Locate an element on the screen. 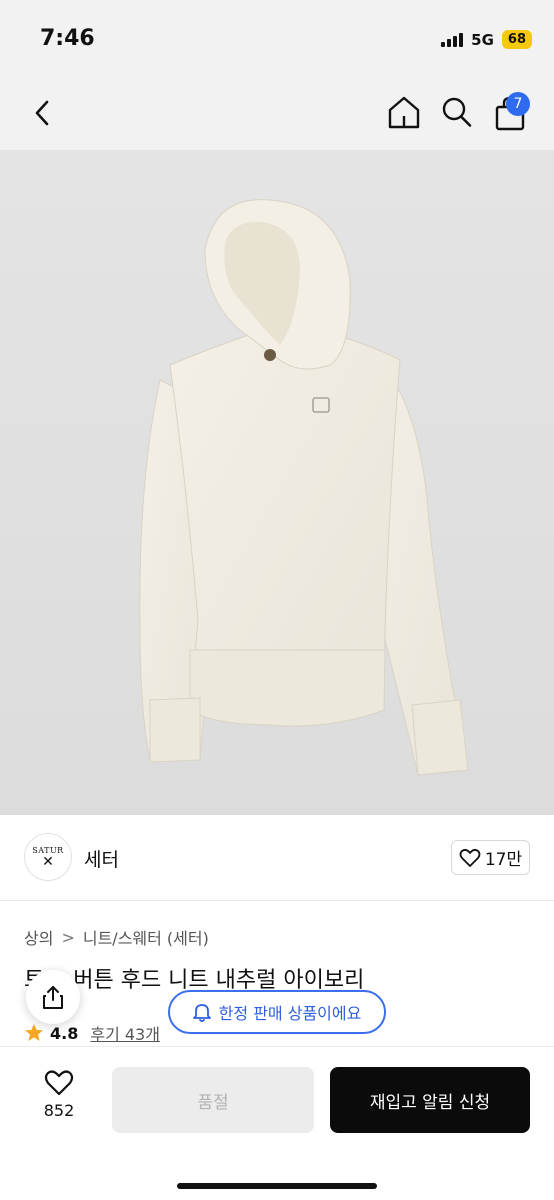  wishlist-button: 852 is located at coordinates (59, 1101).